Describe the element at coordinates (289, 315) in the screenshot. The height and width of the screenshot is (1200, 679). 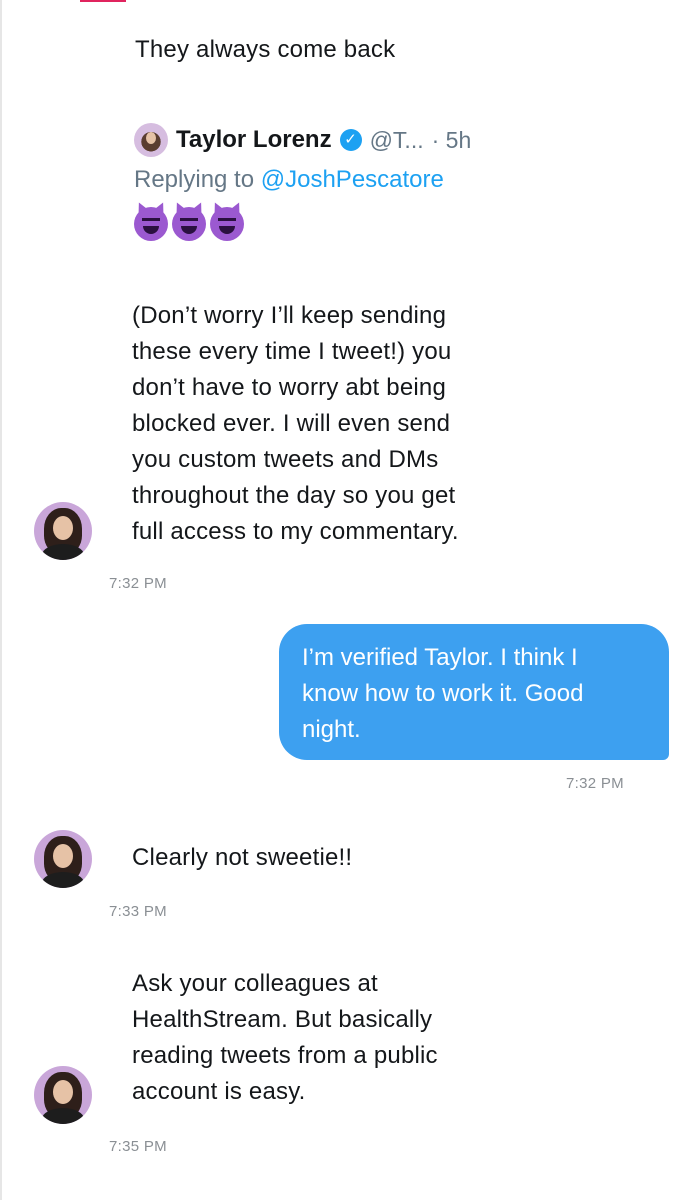
I see `message-line: (Don’t worry I’ll keep sending` at that location.